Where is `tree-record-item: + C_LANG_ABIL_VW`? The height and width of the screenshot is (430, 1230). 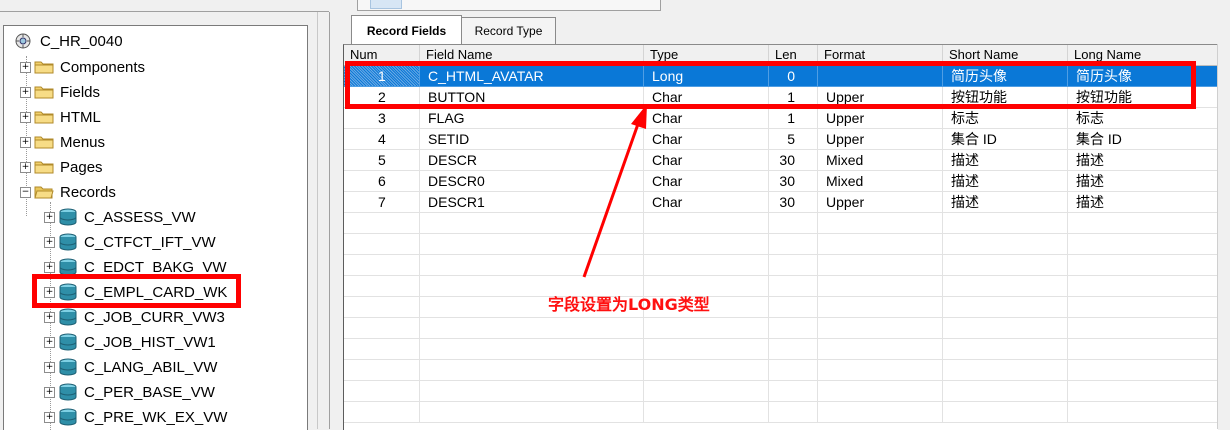
tree-record-item: + C_LANG_ABIL_VW is located at coordinates (130, 367).